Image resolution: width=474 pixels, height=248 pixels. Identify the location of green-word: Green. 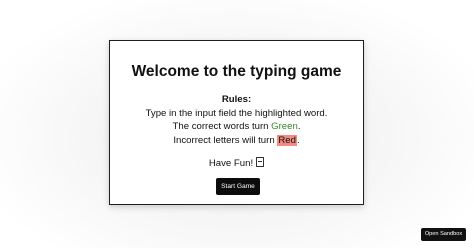
(284, 126).